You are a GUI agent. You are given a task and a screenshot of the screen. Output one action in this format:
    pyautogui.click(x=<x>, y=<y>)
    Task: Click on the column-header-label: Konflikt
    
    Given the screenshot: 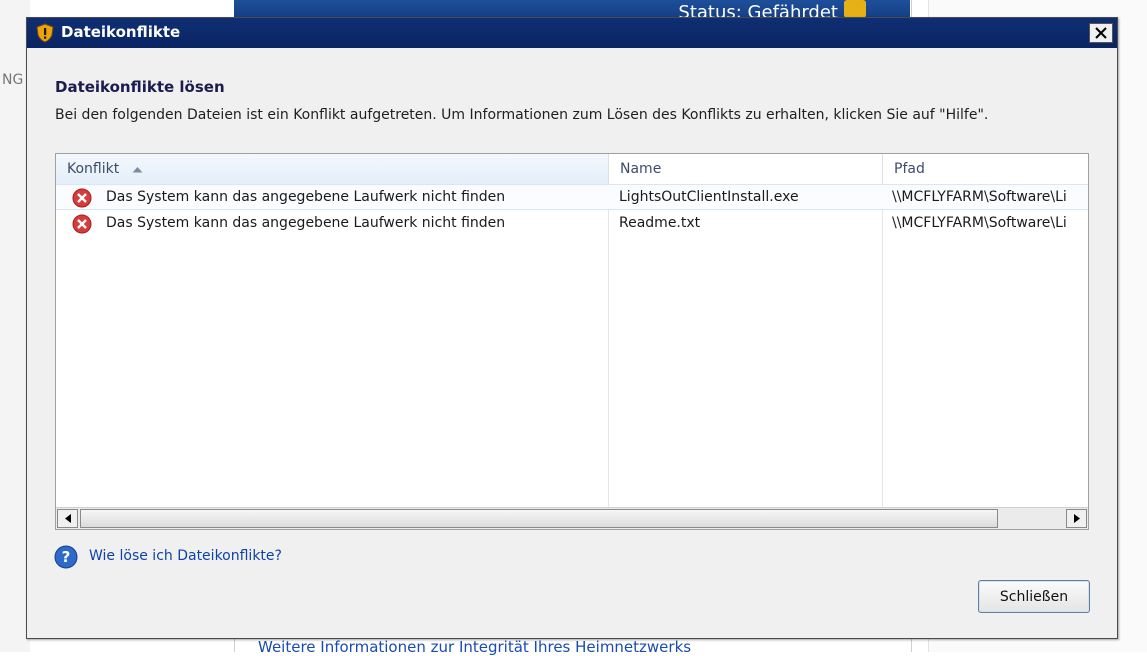 What is the action you would take?
    pyautogui.click(x=93, y=169)
    